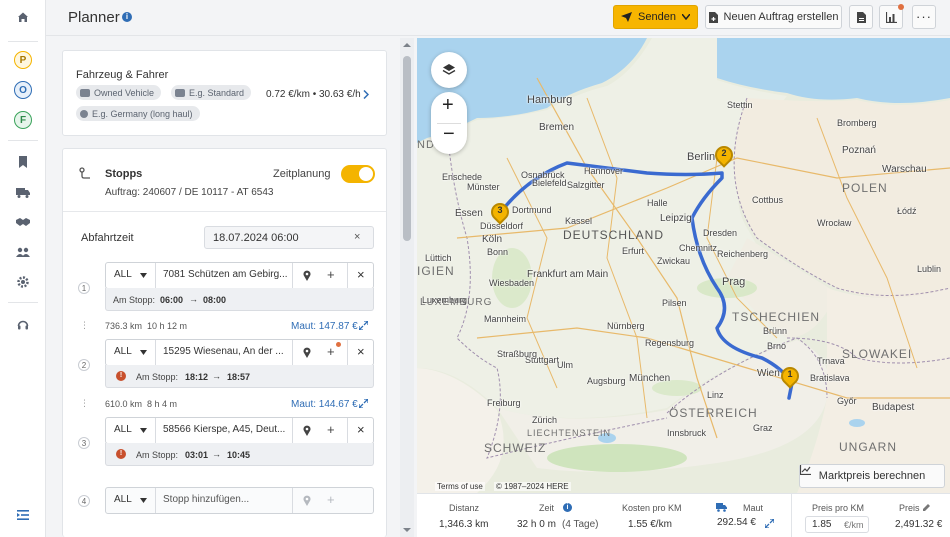  I want to click on country-label: SCHWEIZ, so click(515, 448).